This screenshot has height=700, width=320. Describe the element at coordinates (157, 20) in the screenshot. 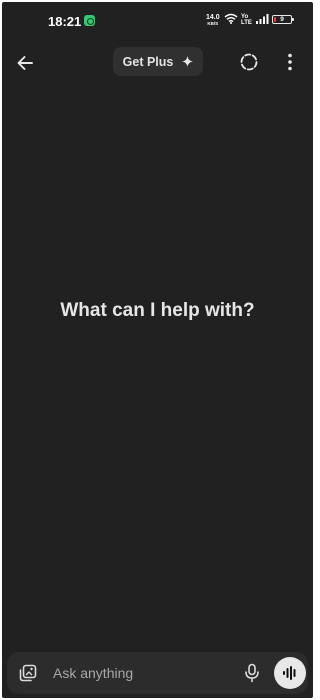

I see `status-bar: 18:21 14.0 KB/S Yo LTE 9` at that location.